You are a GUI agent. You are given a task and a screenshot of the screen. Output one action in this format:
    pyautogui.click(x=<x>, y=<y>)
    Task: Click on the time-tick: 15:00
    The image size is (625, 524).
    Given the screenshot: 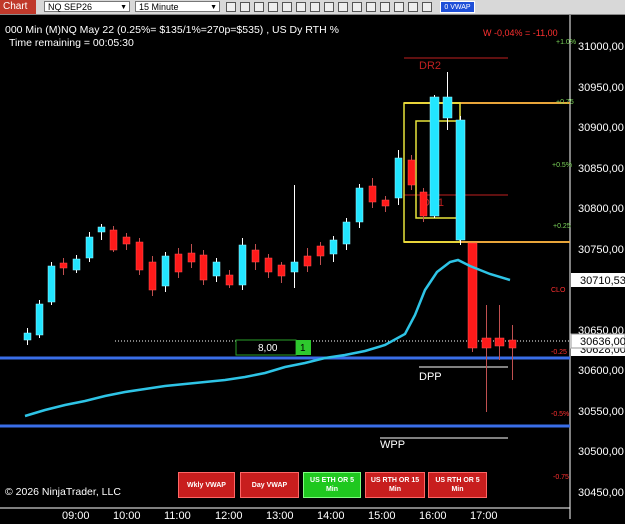 What is the action you would take?
    pyautogui.click(x=382, y=514)
    